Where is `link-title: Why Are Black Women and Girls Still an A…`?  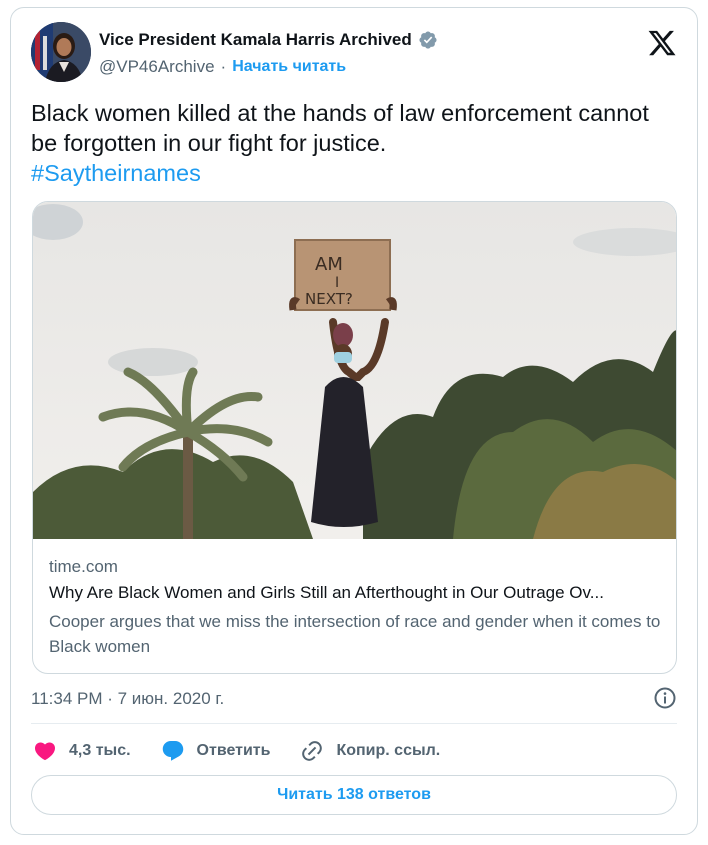
link-title: Why Are Black Women and Girls Still an A… is located at coordinates (326, 592).